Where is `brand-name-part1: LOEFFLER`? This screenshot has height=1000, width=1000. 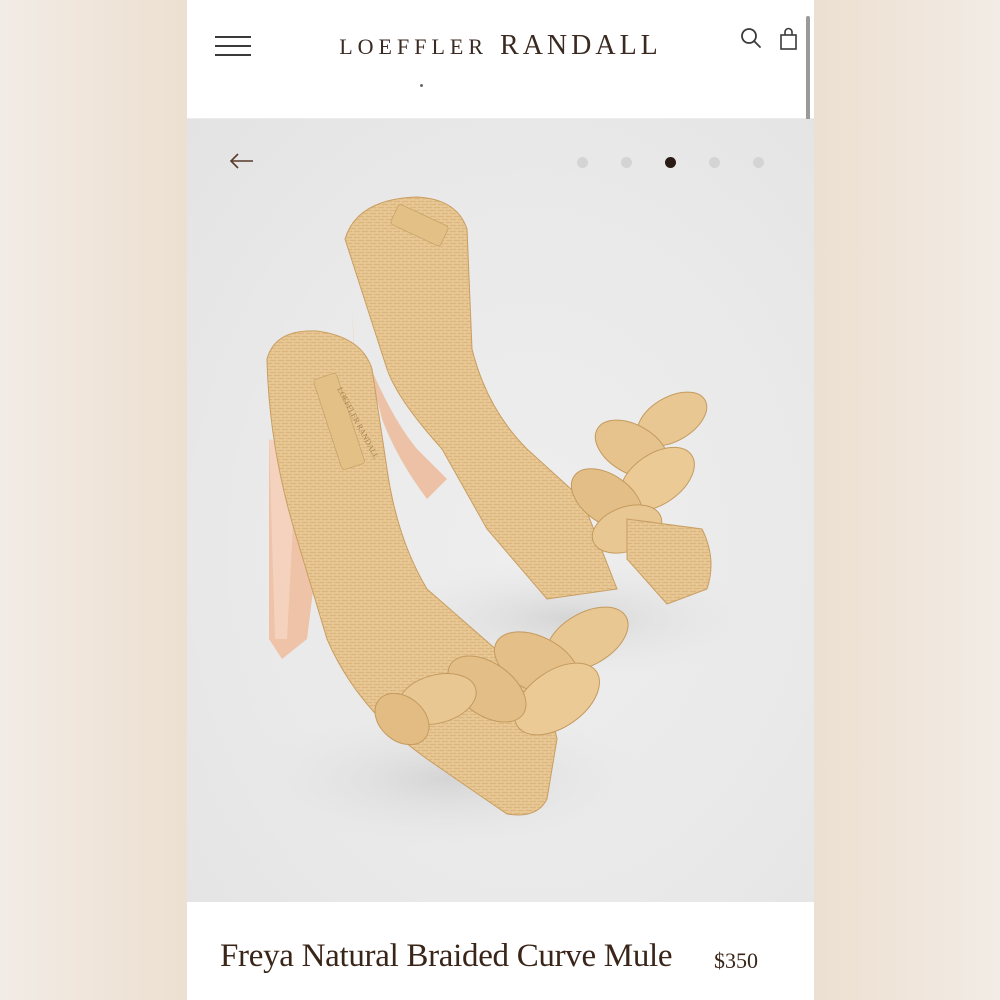 brand-name-part1: LOEFFLER is located at coordinates (414, 46).